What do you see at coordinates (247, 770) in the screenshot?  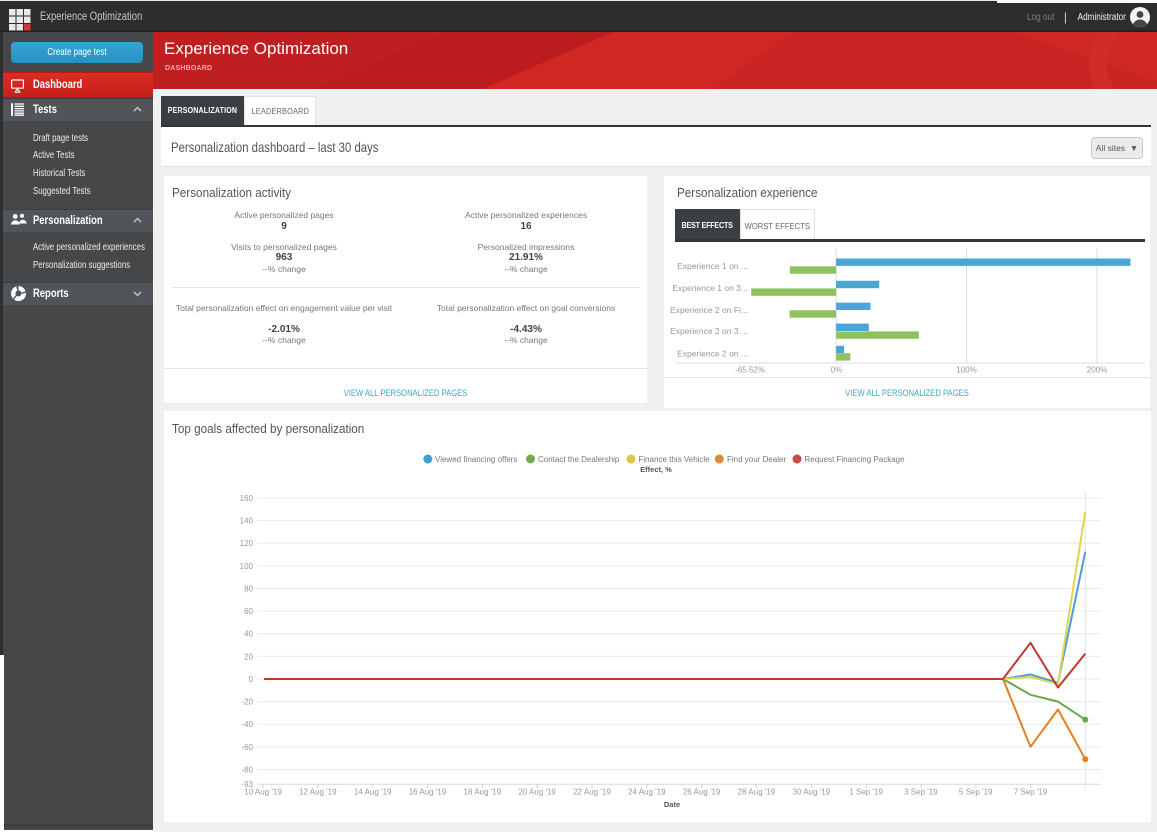 I see `svg-text: -80` at bounding box center [247, 770].